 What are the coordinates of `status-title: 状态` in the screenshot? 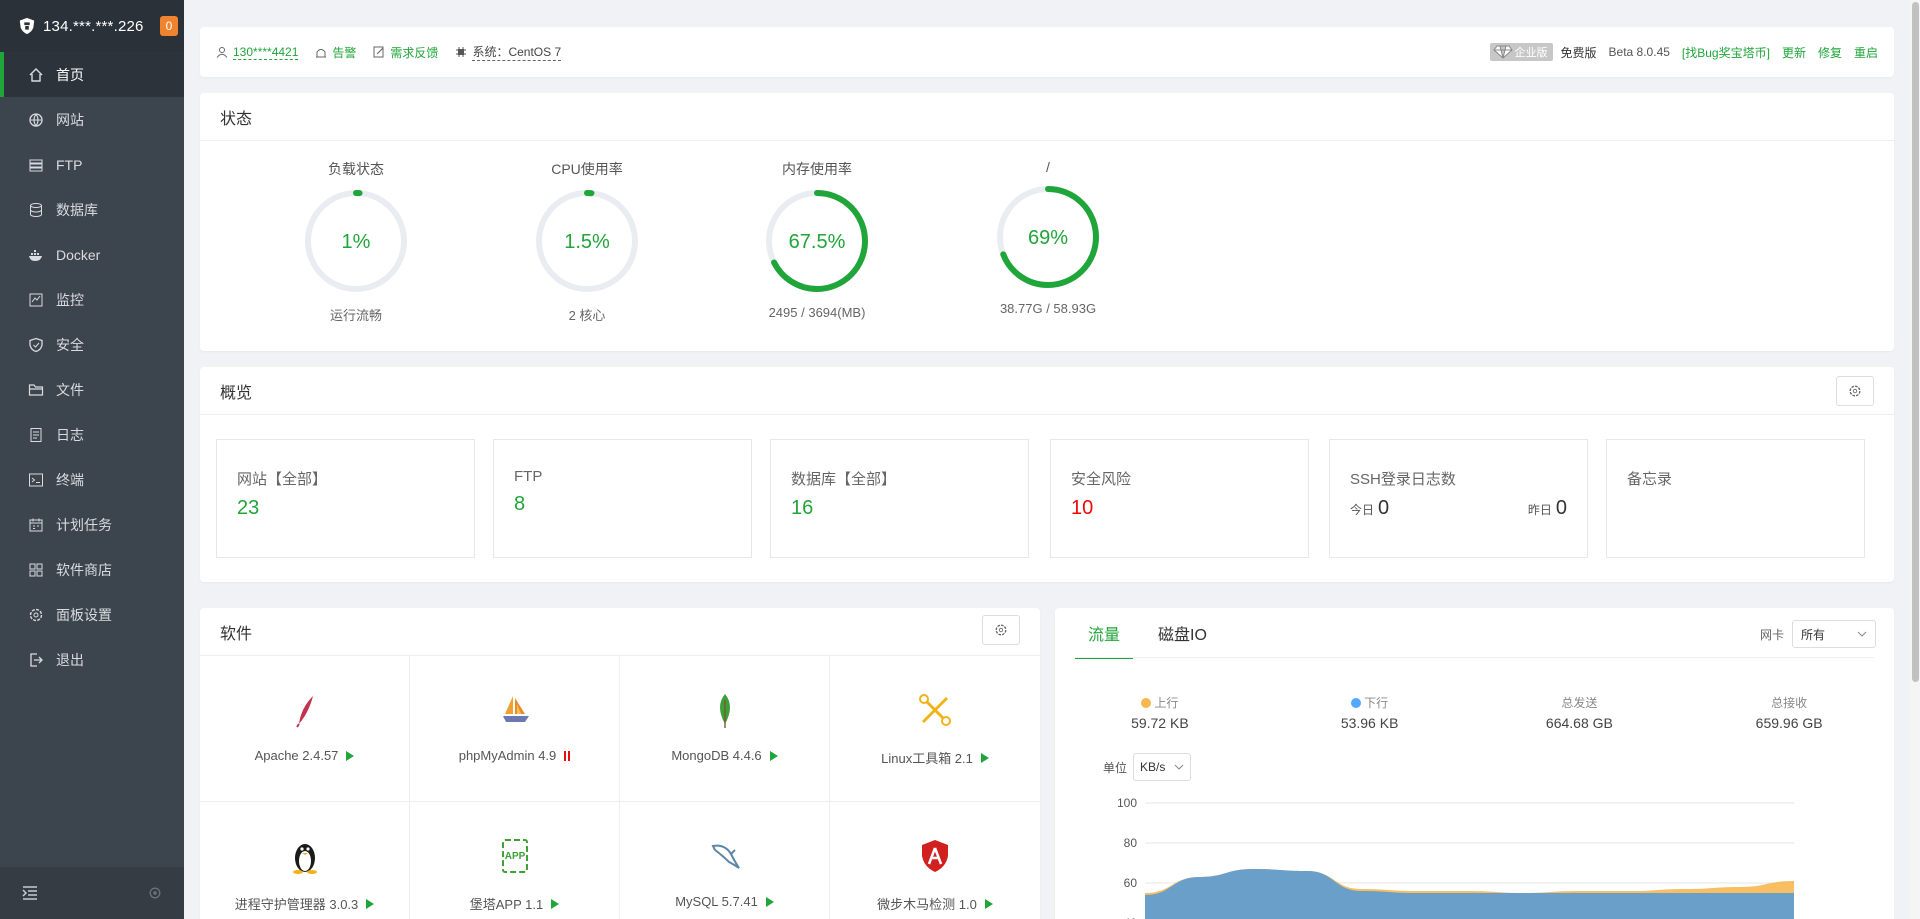 It's located at (1047, 117).